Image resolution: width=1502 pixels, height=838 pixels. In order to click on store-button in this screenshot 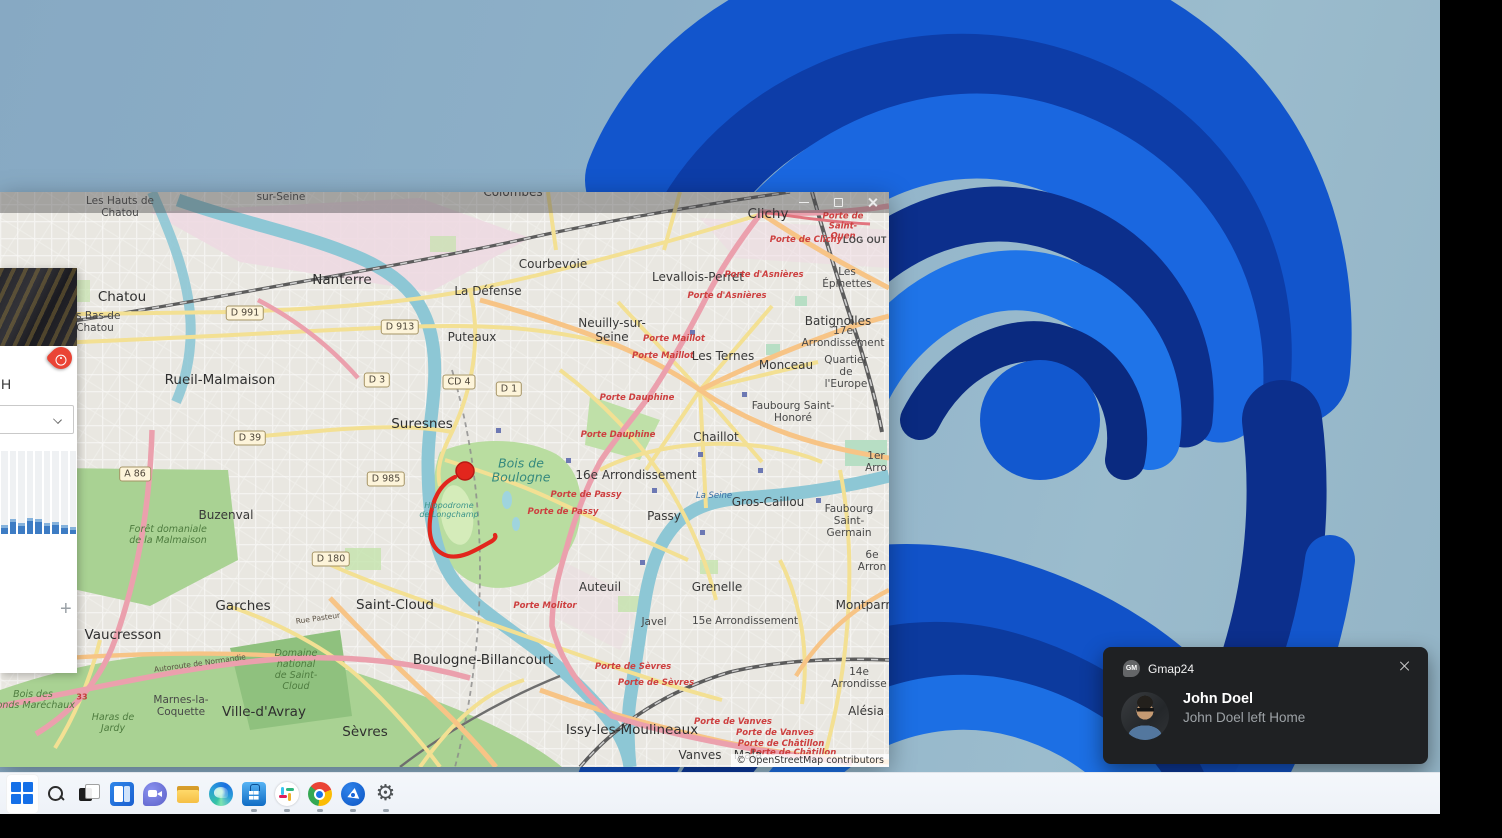, I will do `click(253, 794)`.